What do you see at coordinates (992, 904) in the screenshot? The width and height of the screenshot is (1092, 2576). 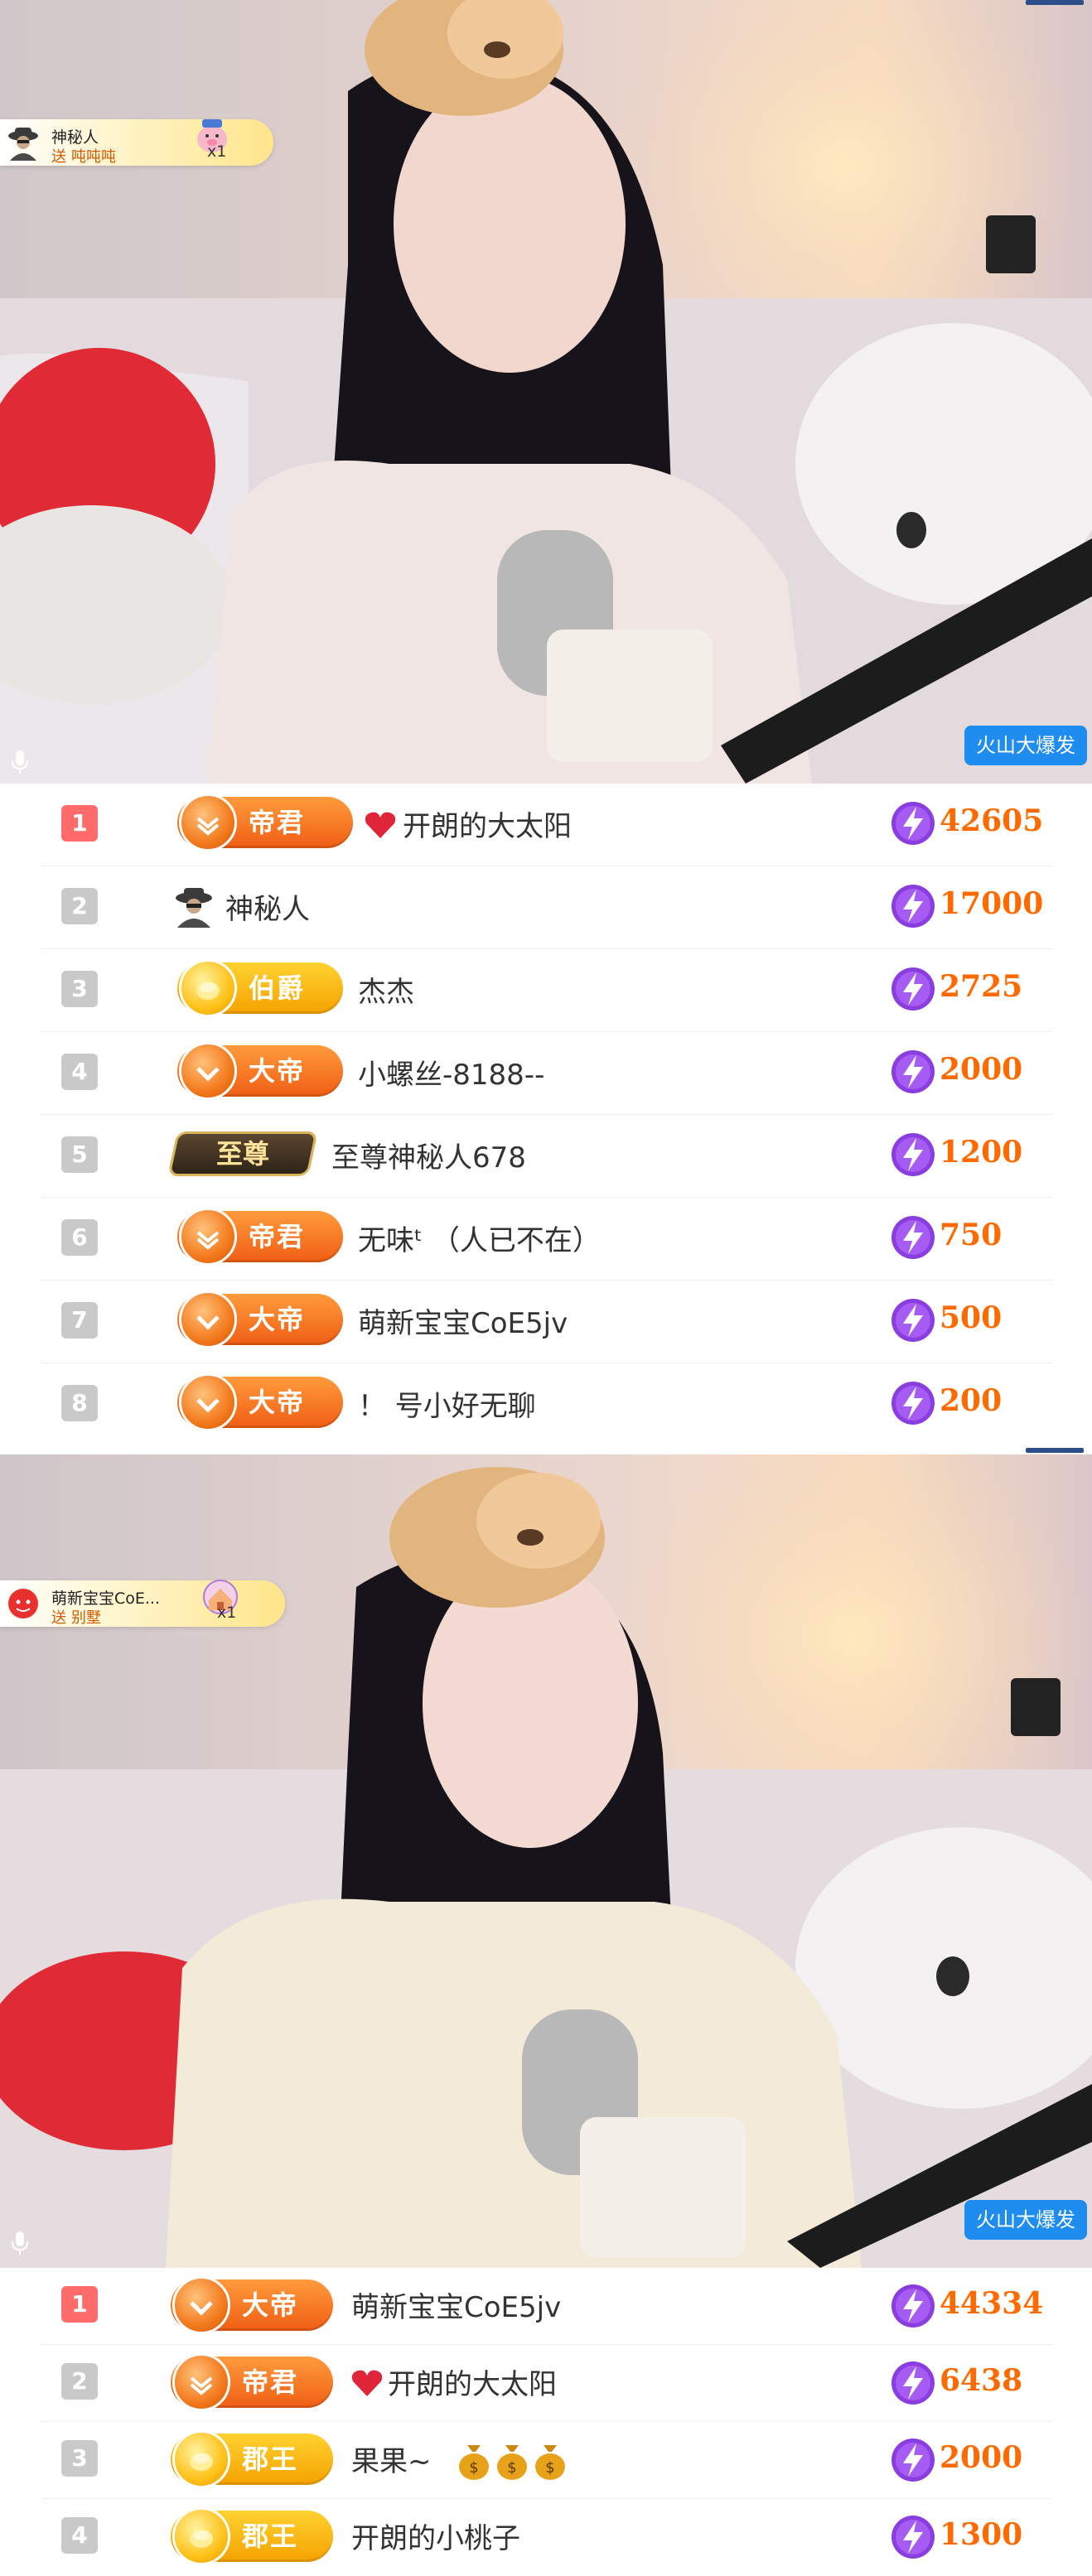 I see `contribution-score: 17000` at bounding box center [992, 904].